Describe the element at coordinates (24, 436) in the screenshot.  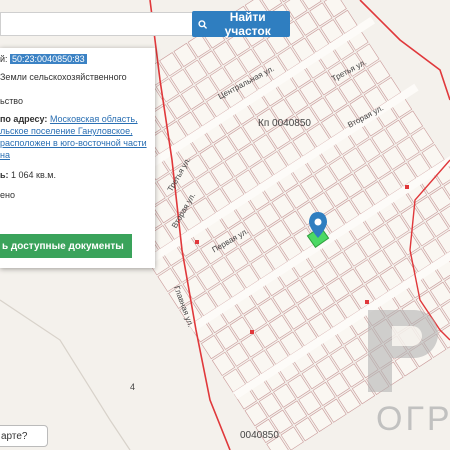
I see `help-bubble: арте?` at that location.